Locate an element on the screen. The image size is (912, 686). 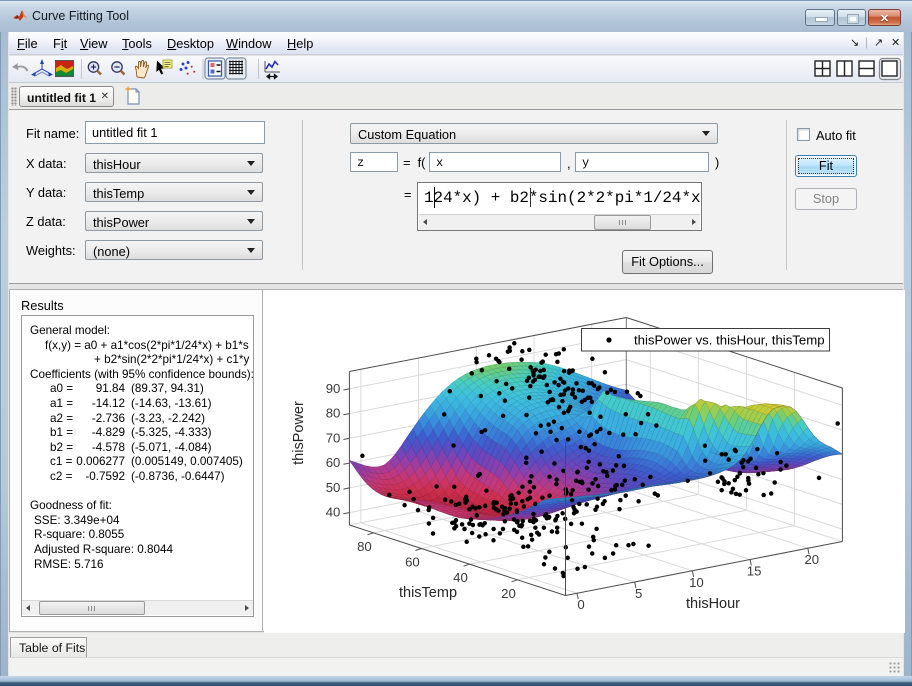
svg-text: 90 is located at coordinates (333, 388).